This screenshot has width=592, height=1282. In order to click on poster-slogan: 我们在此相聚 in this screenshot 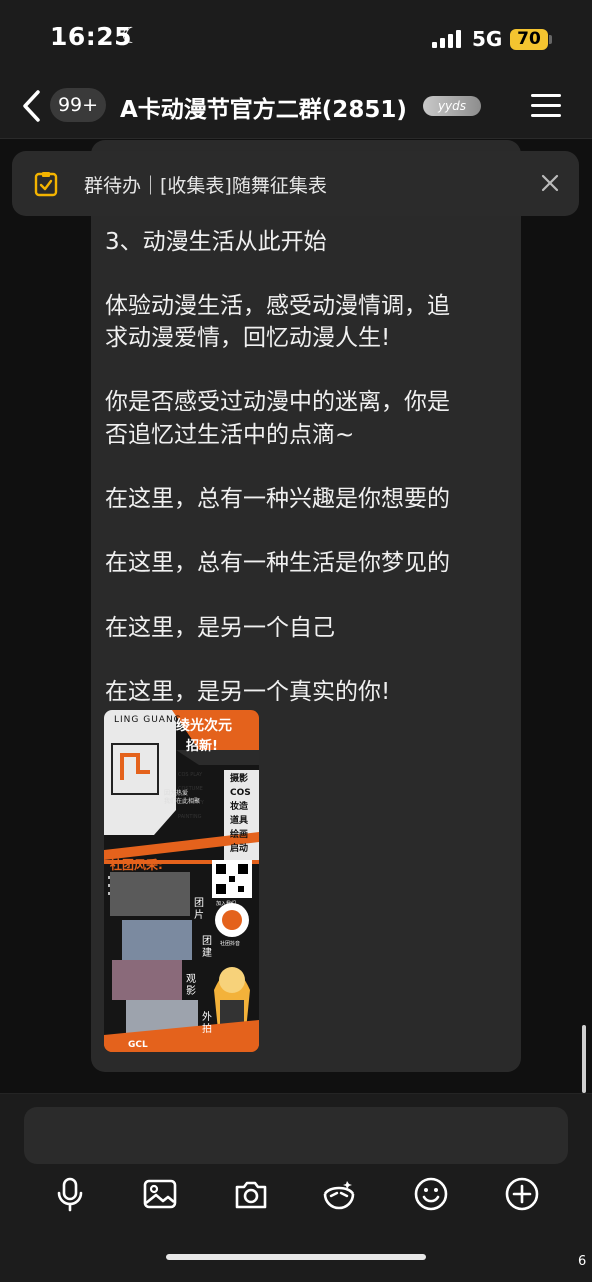, I will do `click(182, 801)`.